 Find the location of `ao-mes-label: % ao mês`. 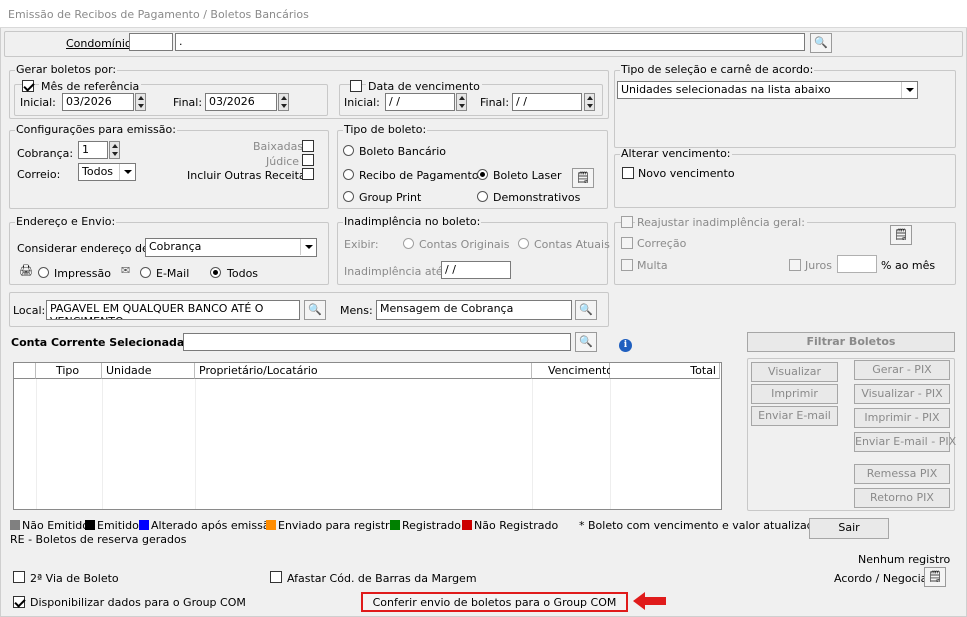

ao-mes-label: % ao mês is located at coordinates (908, 265).